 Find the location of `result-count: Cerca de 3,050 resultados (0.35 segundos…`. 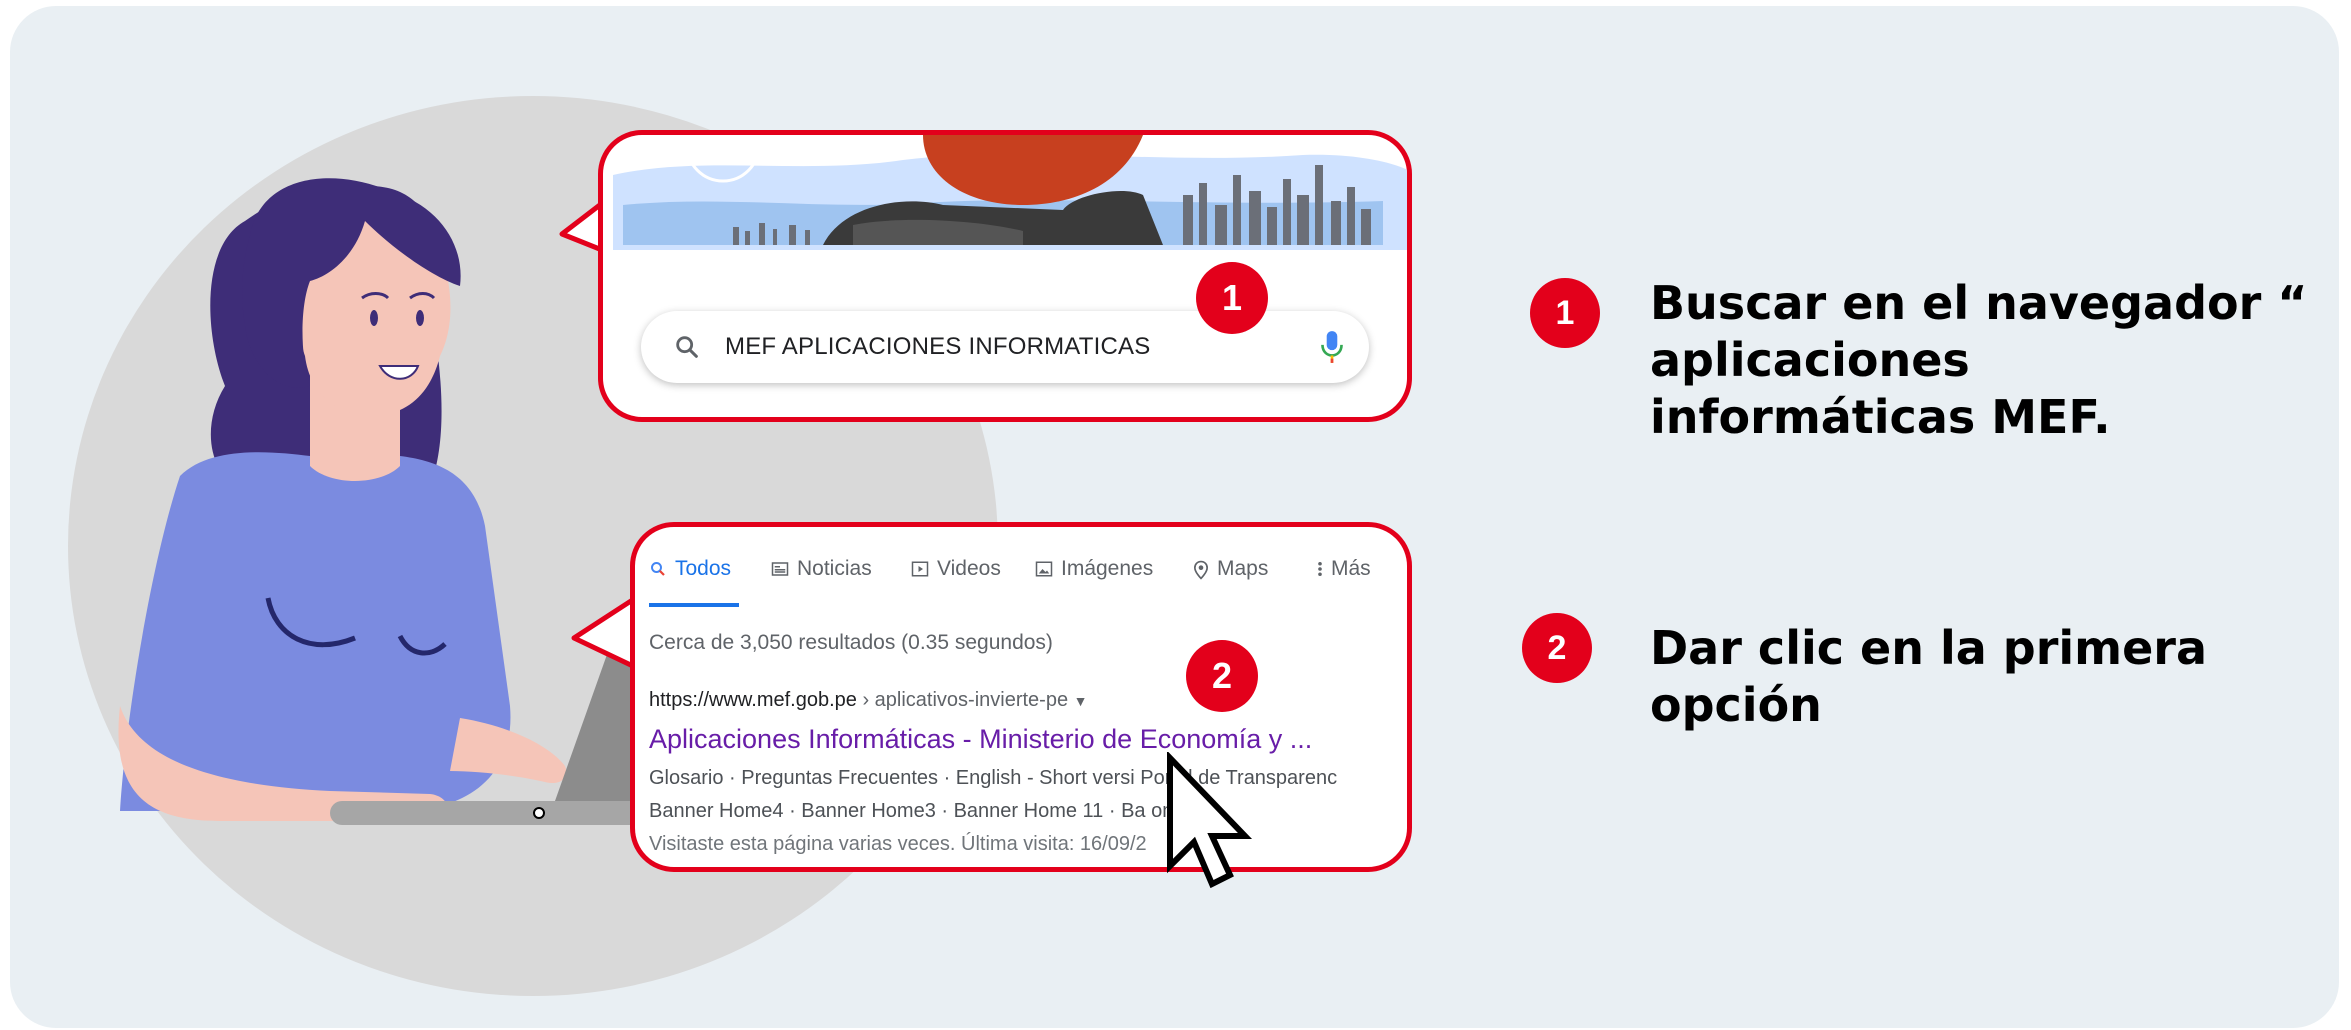

result-count: Cerca de 3,050 resultados (0.35 segundos… is located at coordinates (851, 642).